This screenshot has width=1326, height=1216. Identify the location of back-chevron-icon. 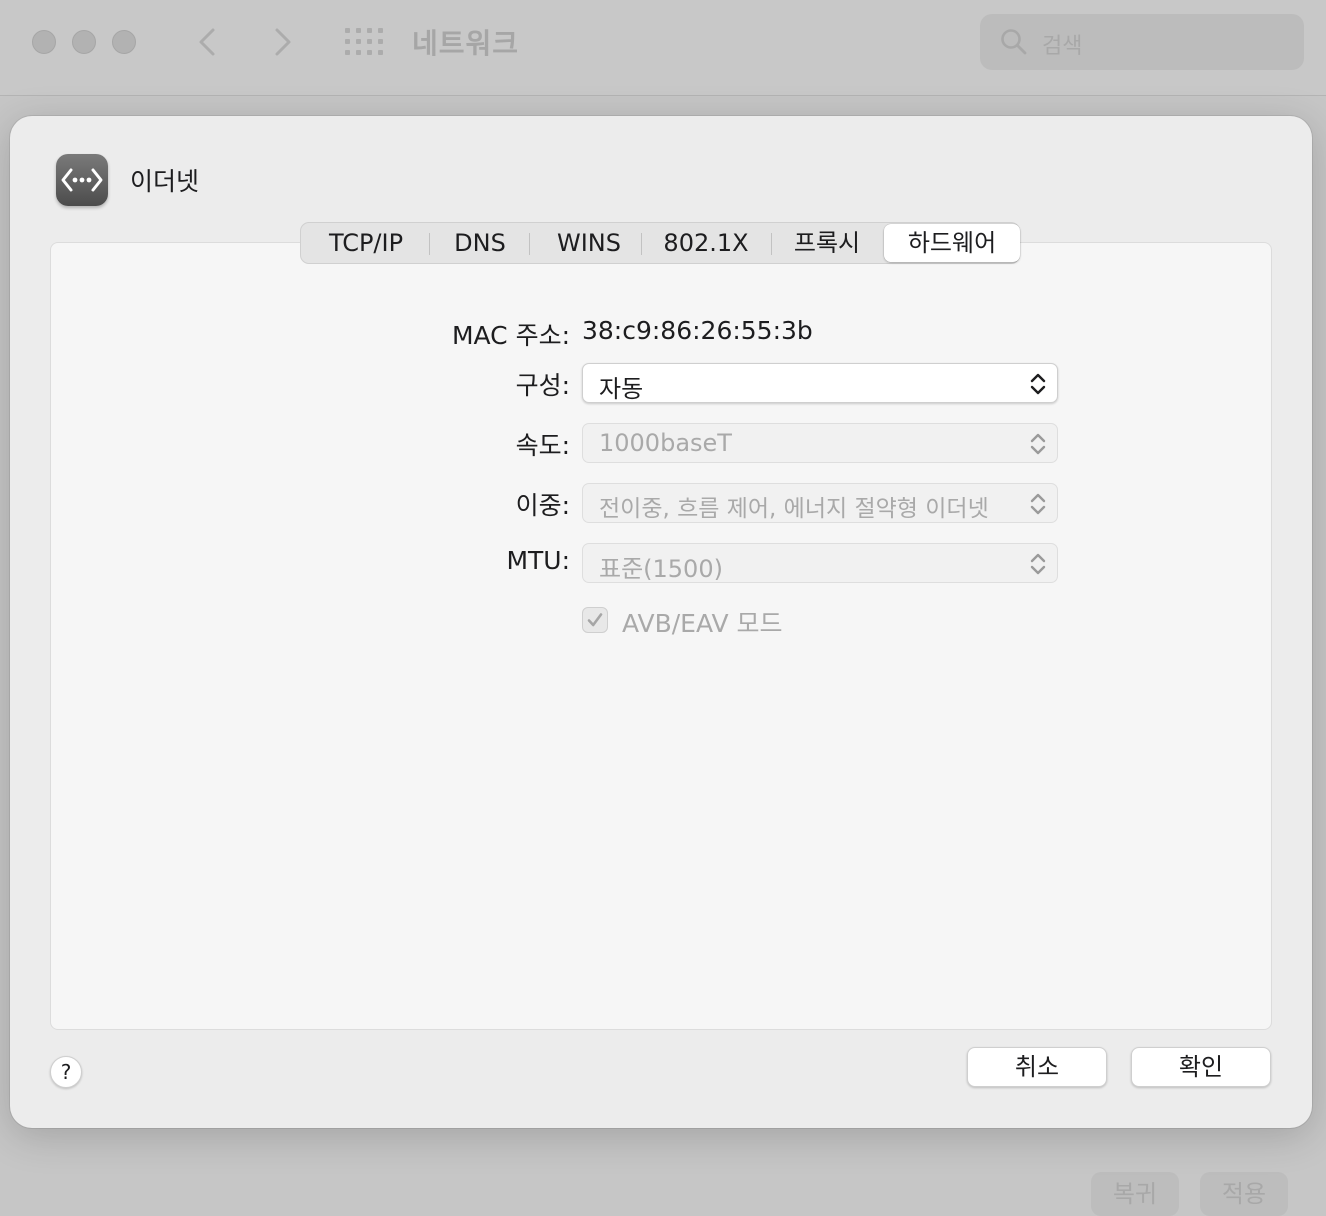
(208, 42).